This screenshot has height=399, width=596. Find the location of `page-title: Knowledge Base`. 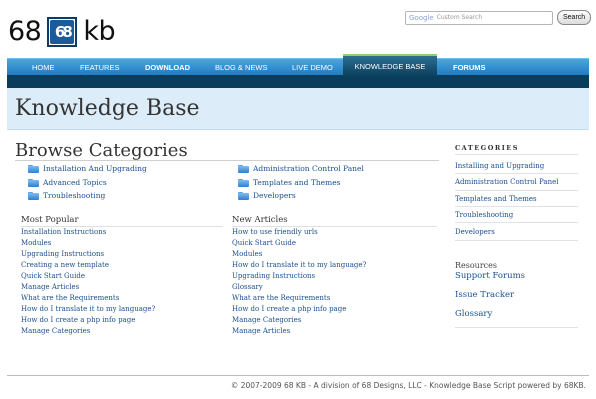

page-title: Knowledge Base is located at coordinates (107, 108).